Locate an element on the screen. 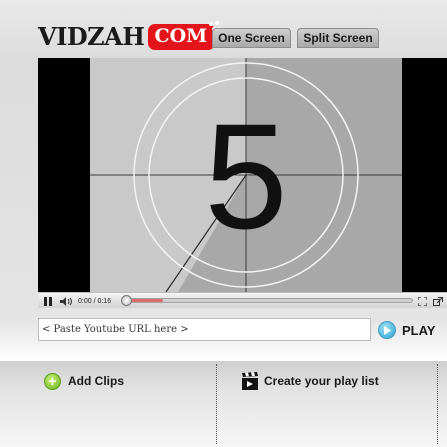 This screenshot has width=447, height=447. countdown-number: 5 is located at coordinates (245, 176).